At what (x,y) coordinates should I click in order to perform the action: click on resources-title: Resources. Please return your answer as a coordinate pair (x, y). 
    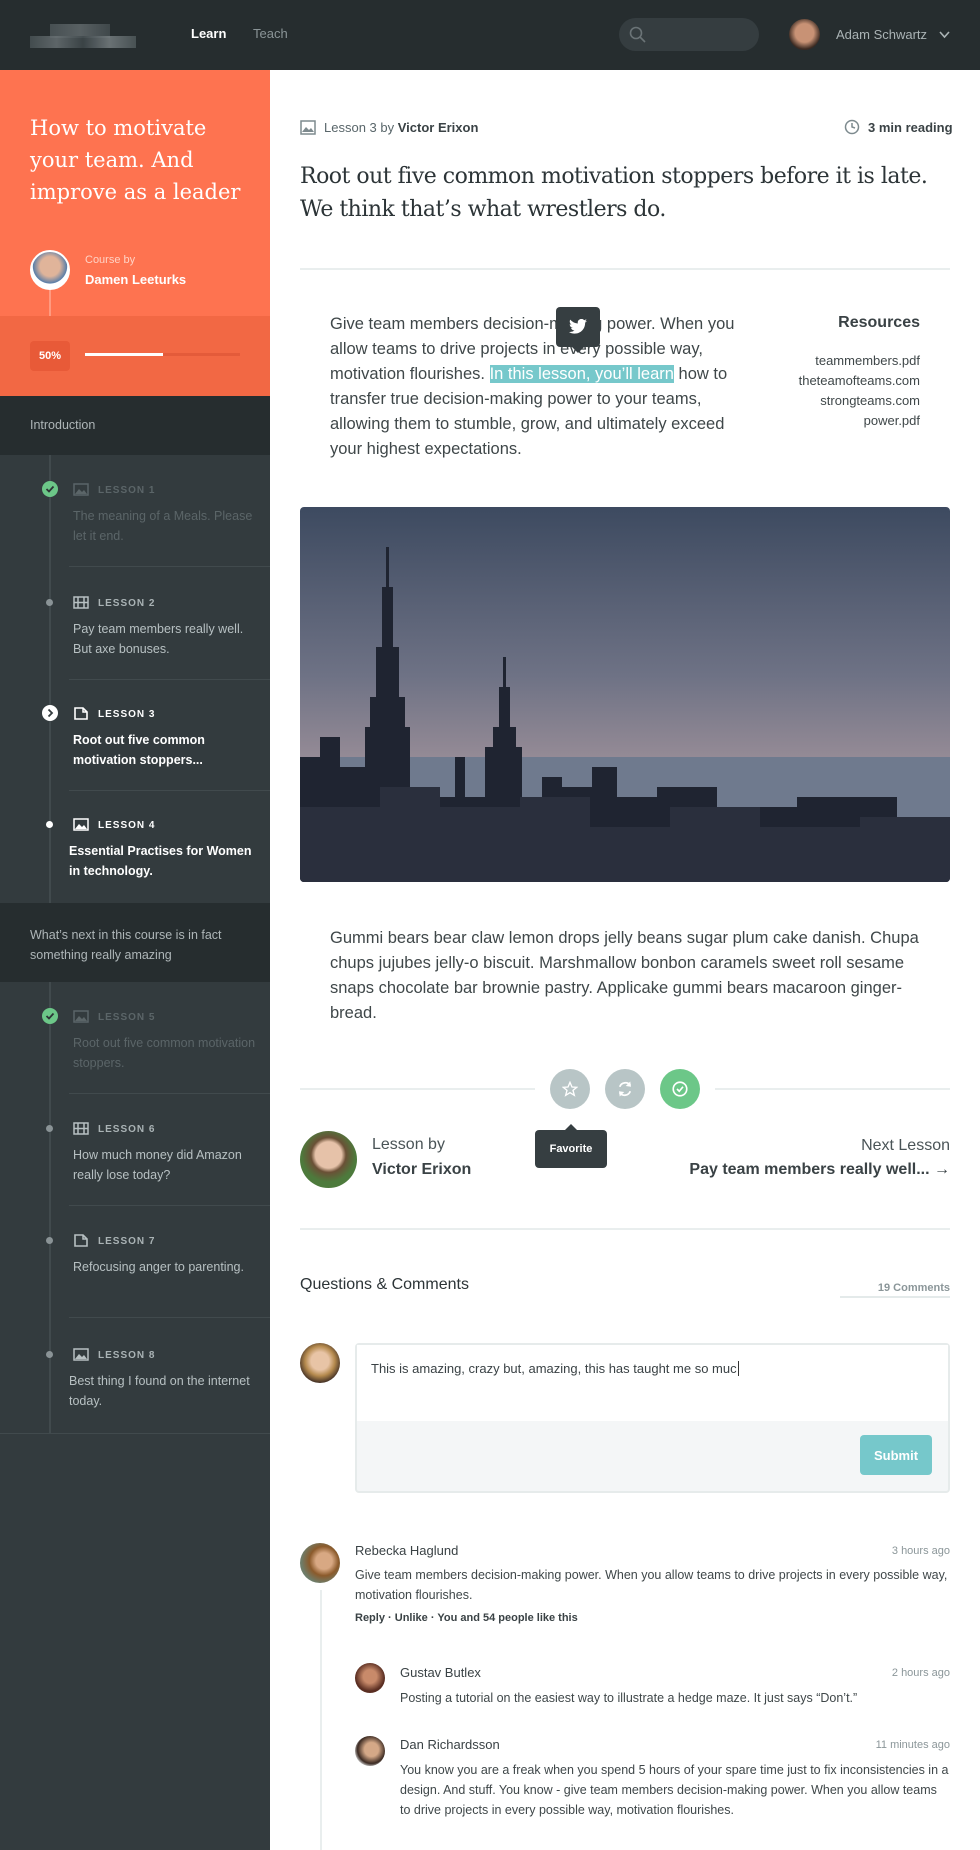
    Looking at the image, I should click on (879, 322).